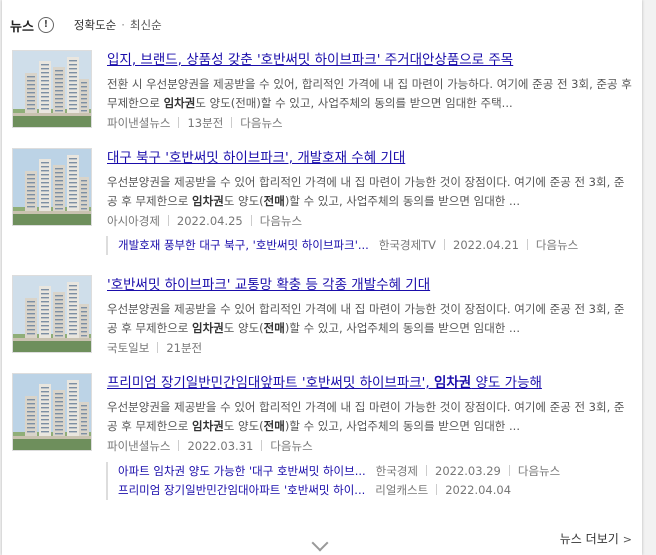  Describe the element at coordinates (205, 123) in the screenshot. I see `news-date: 13분전` at that location.